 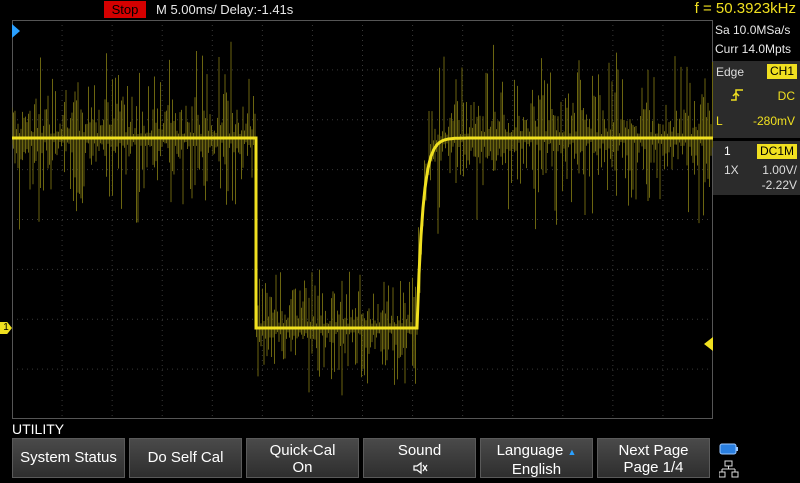 What do you see at coordinates (781, 71) in the screenshot?
I see `trigger-source: CH1` at bounding box center [781, 71].